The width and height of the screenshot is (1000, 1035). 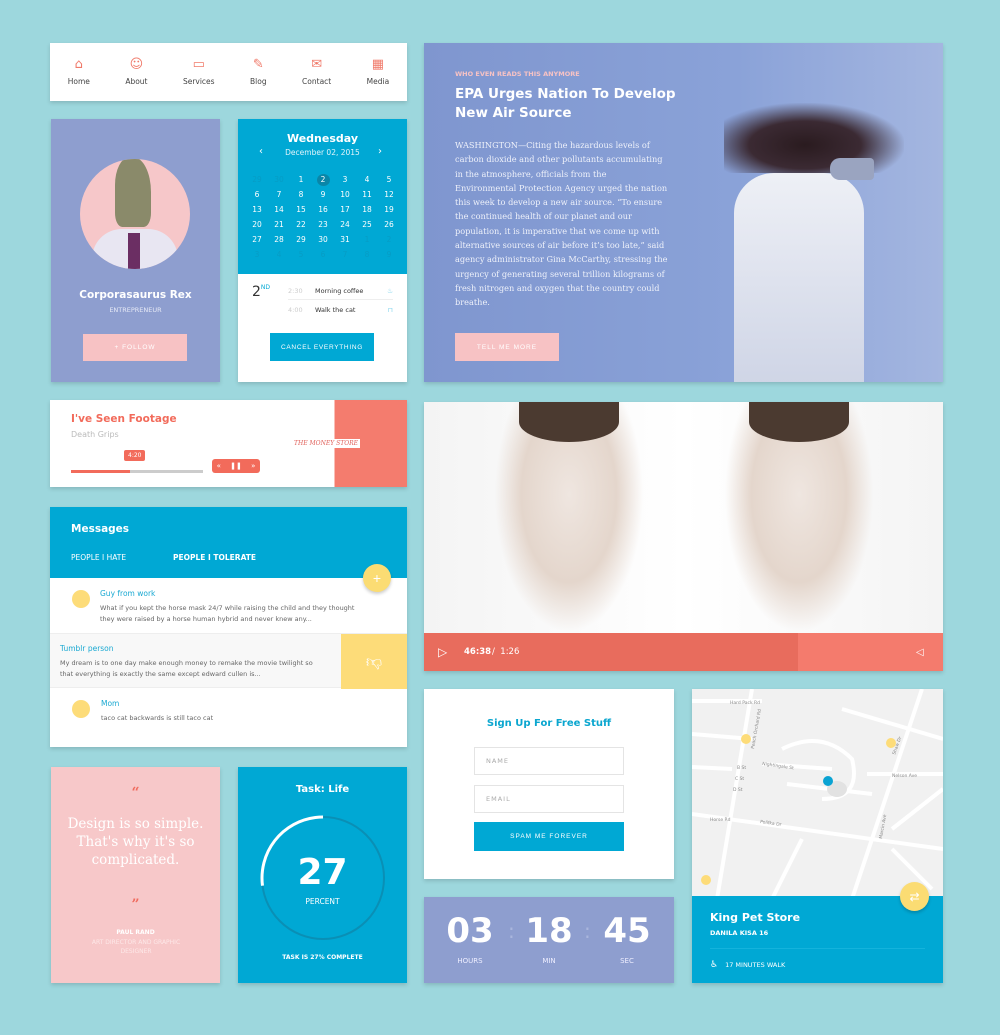 What do you see at coordinates (301, 225) in the screenshot?
I see `calendar-day-cell: 22` at bounding box center [301, 225].